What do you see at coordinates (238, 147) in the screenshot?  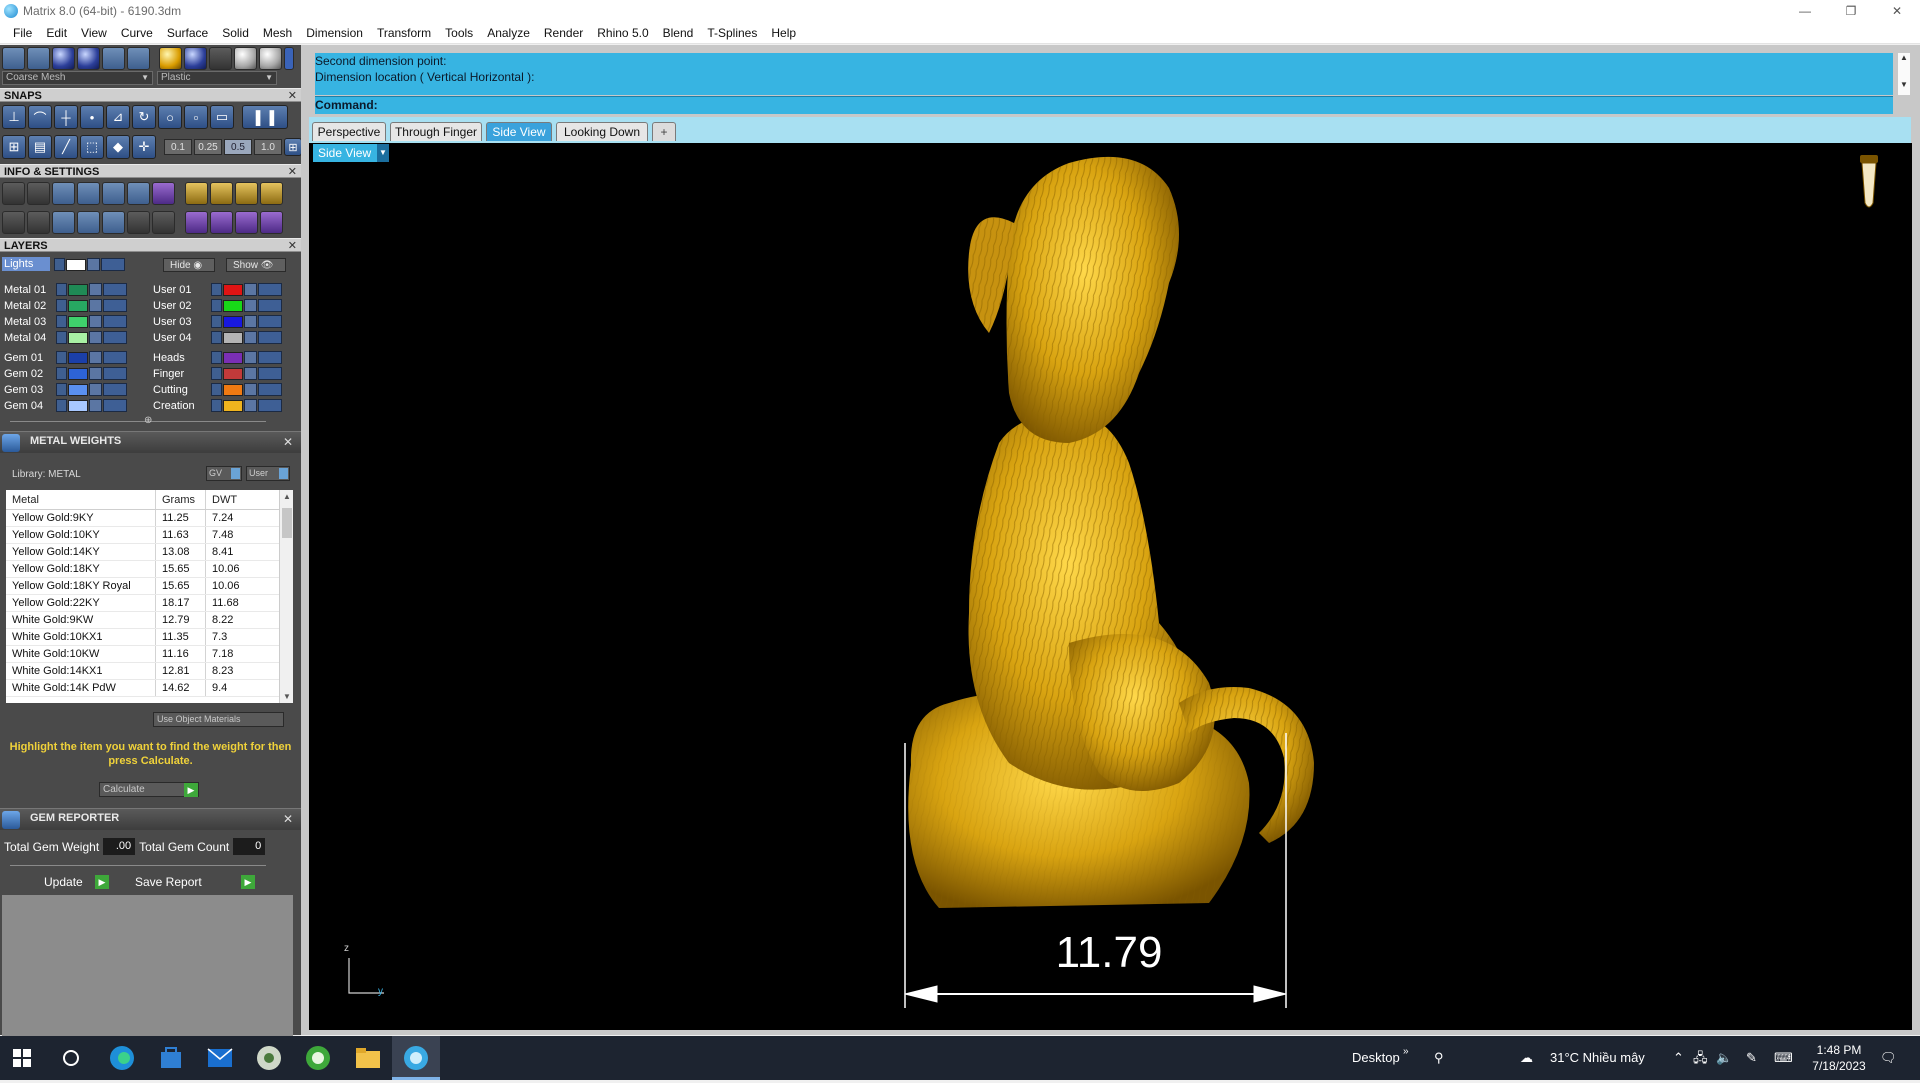 I see `snap-value-05: 0.5` at bounding box center [238, 147].